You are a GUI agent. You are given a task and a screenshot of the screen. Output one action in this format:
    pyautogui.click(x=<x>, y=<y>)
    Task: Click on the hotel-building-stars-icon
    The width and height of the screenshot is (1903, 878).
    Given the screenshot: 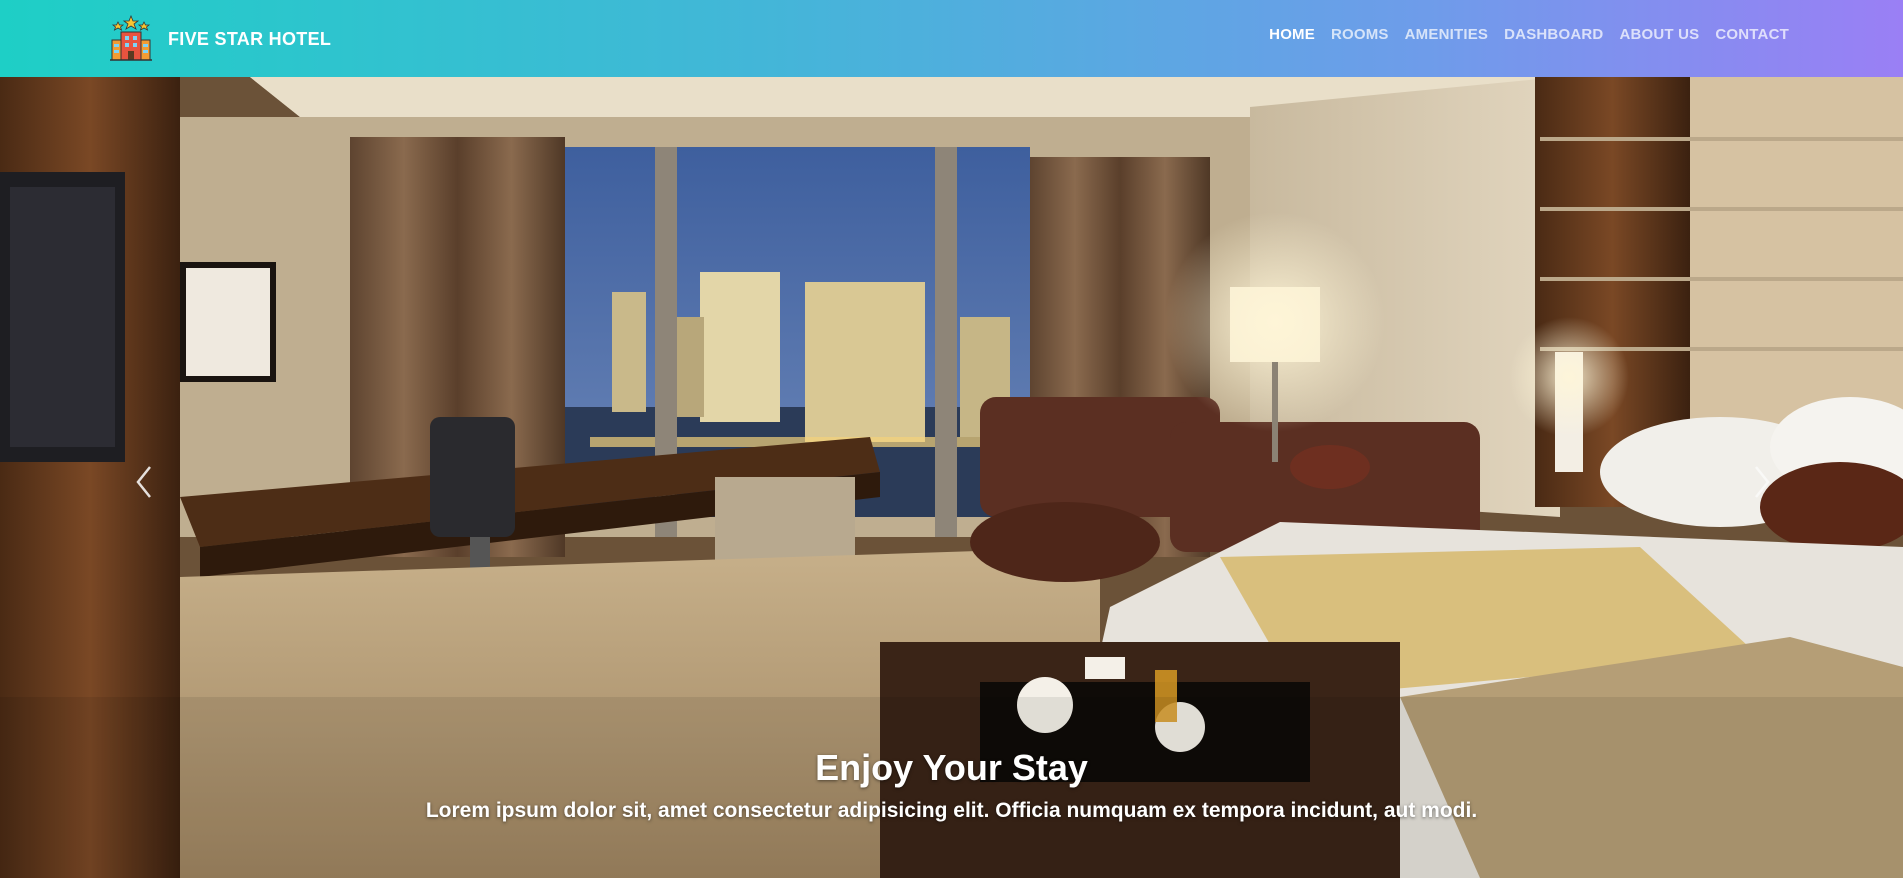 What is the action you would take?
    pyautogui.click(x=131, y=37)
    